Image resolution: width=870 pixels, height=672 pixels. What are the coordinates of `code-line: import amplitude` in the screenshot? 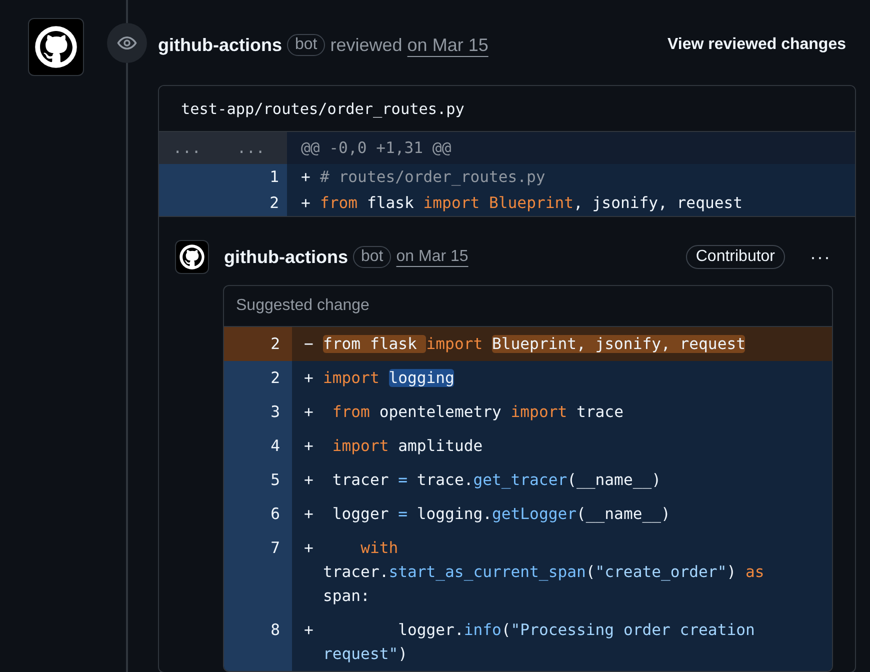 It's located at (407, 446).